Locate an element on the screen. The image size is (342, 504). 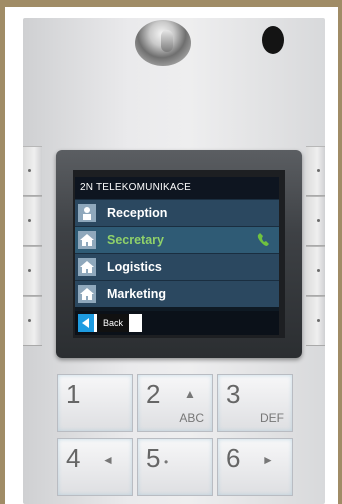
sensor-icon is located at coordinates (273, 40).